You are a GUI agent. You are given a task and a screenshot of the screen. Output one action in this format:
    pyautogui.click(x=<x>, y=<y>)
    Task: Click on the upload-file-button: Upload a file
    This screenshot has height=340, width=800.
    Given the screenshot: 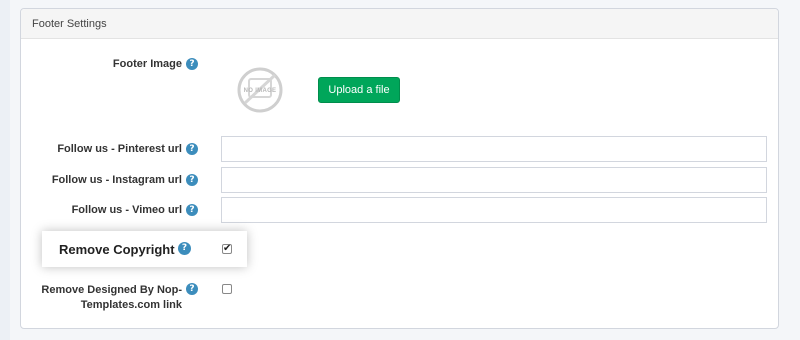 What is the action you would take?
    pyautogui.click(x=359, y=90)
    